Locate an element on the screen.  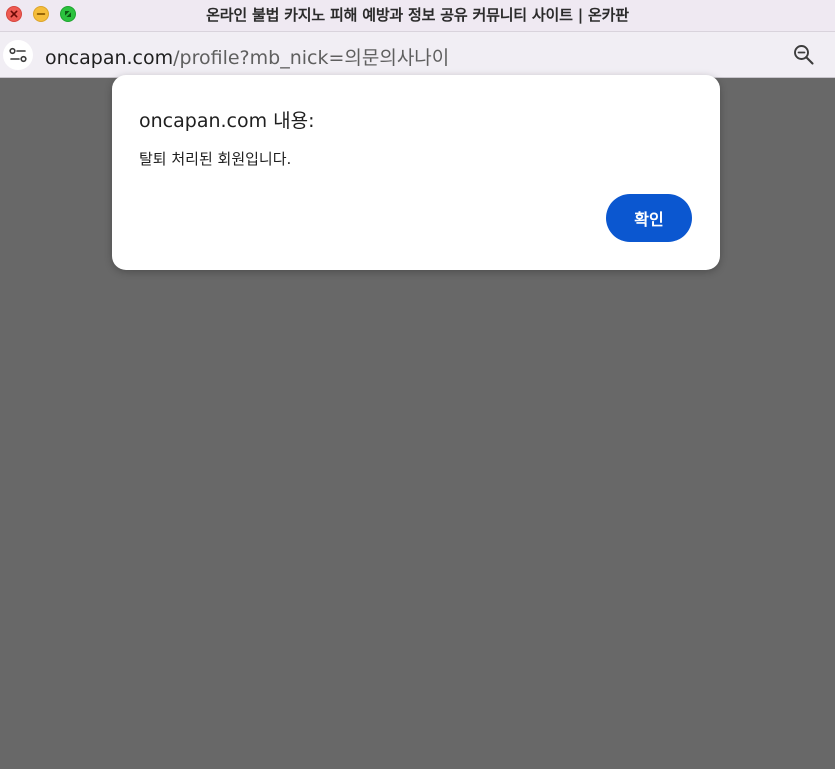
title-bar: 온라인 불법 카지노 피해 예방과 정보 공유 커뮤니티 사이트 | 온카판 is located at coordinates (417, 16).